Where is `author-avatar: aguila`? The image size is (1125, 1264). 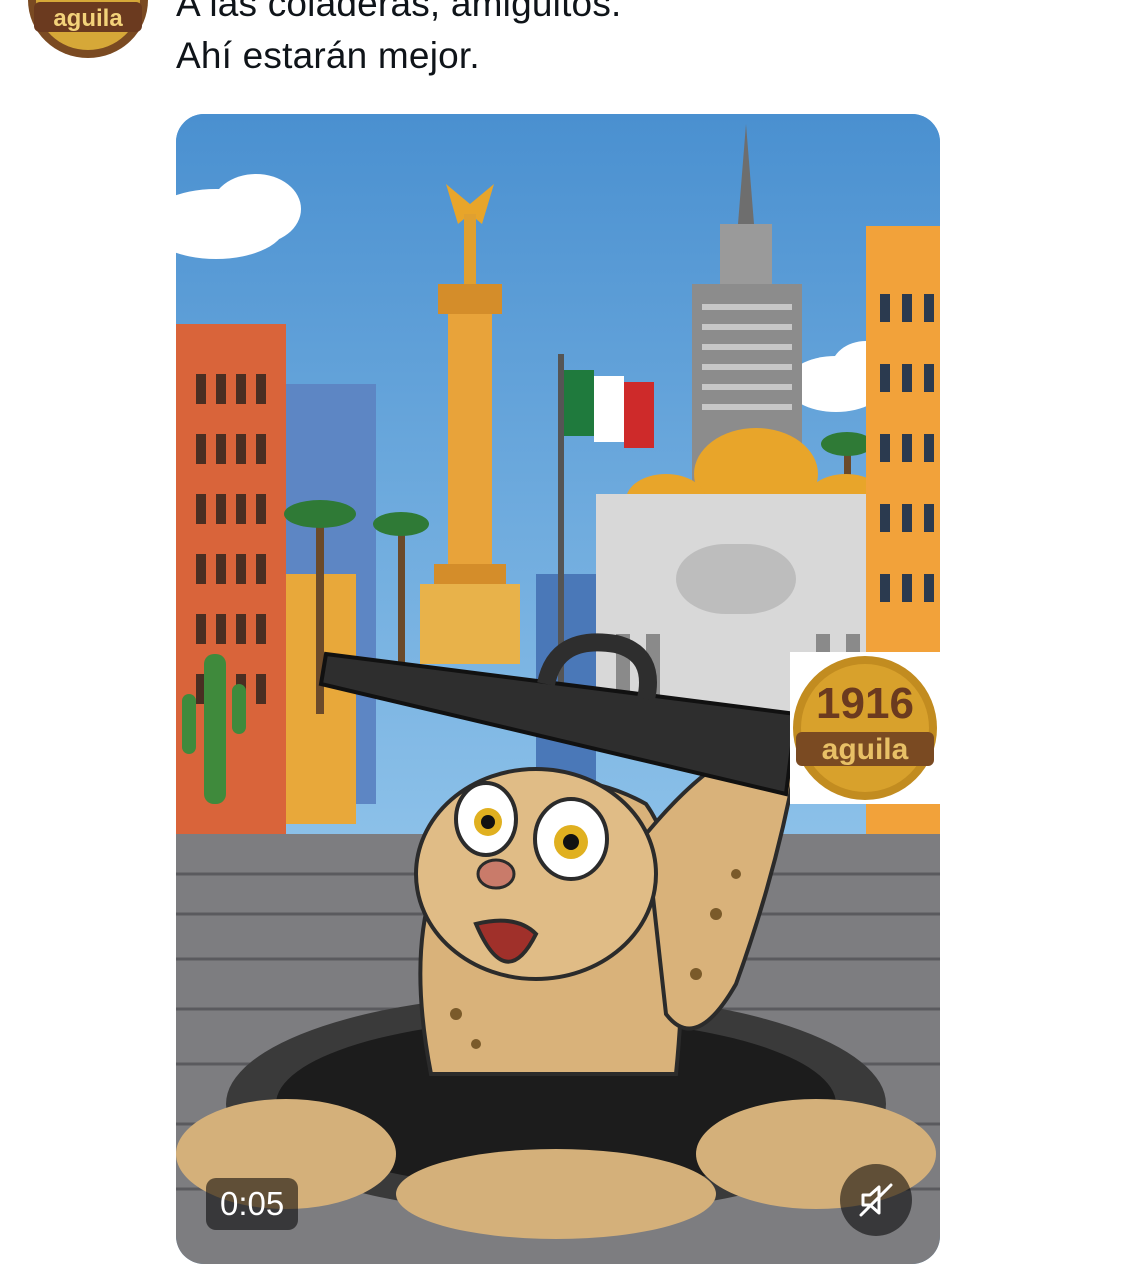
author-avatar: aguila is located at coordinates (88, 30).